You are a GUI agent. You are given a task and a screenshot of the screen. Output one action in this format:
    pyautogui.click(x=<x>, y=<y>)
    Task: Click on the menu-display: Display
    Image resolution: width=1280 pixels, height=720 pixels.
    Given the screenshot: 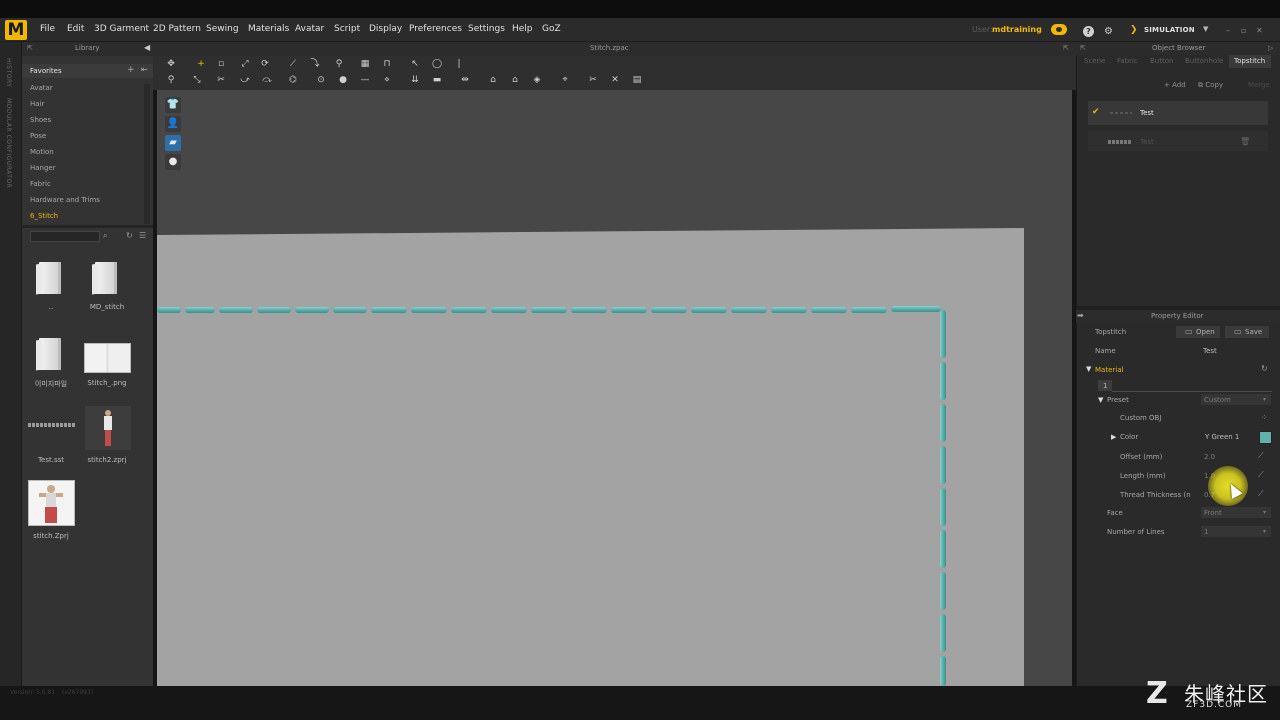 What is the action you would take?
    pyautogui.click(x=385, y=29)
    